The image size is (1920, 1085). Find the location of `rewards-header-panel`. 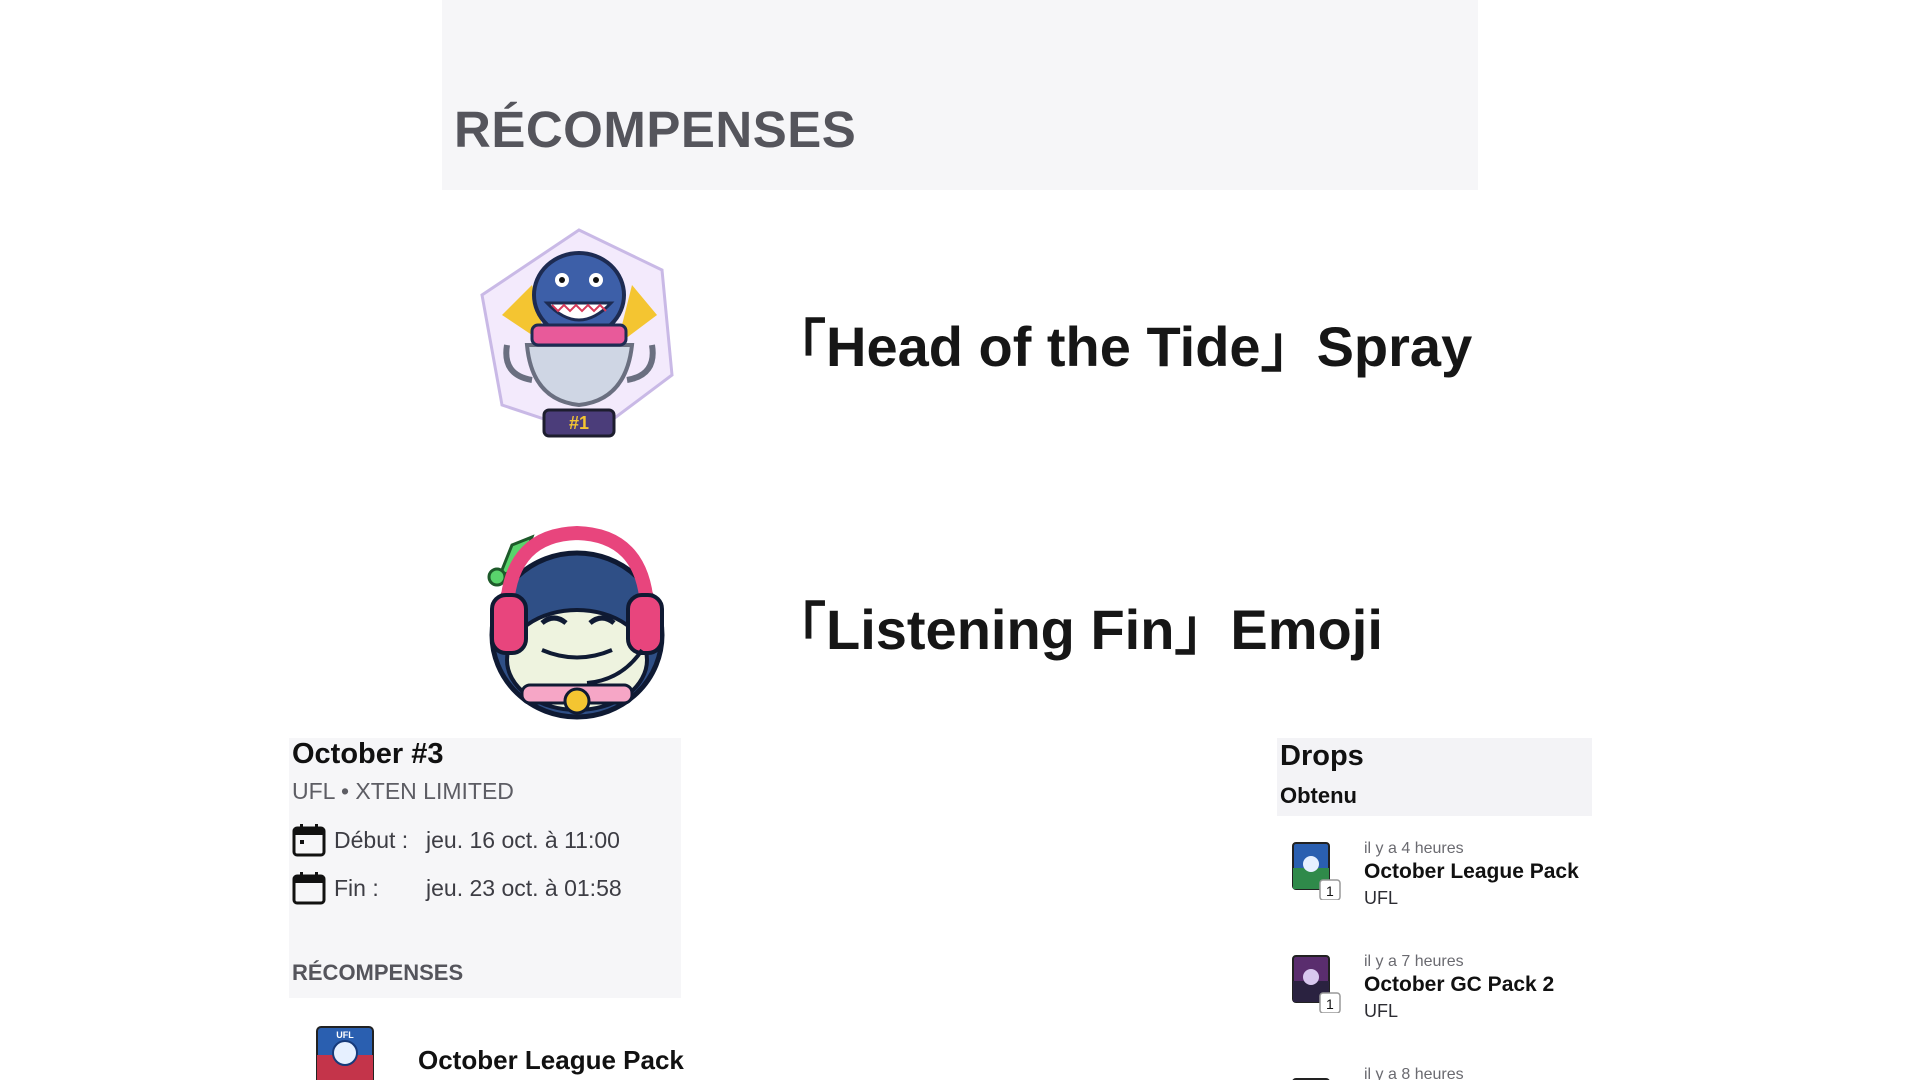

rewards-header-panel is located at coordinates (960, 95).